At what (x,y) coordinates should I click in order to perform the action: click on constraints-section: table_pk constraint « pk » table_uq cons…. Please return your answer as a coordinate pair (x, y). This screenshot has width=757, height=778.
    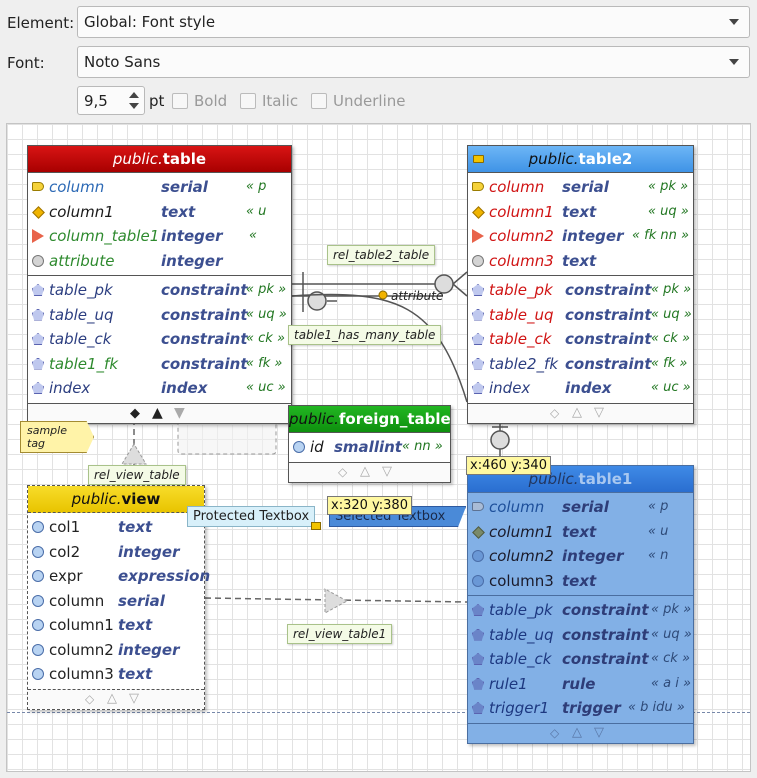
    Looking at the image, I should click on (580, 339).